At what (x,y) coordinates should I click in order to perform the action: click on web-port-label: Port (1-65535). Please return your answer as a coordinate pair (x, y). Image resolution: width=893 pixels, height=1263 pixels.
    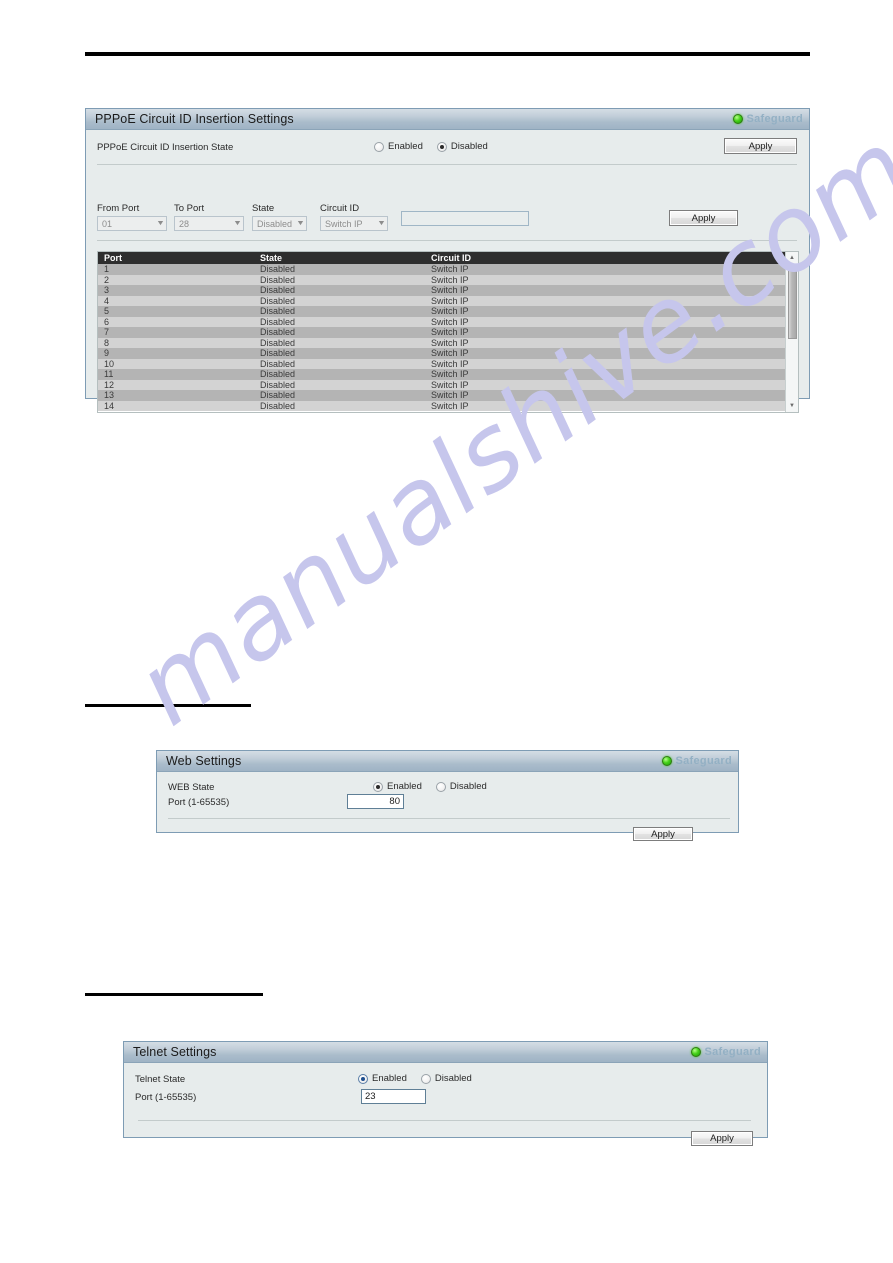
    Looking at the image, I should click on (199, 802).